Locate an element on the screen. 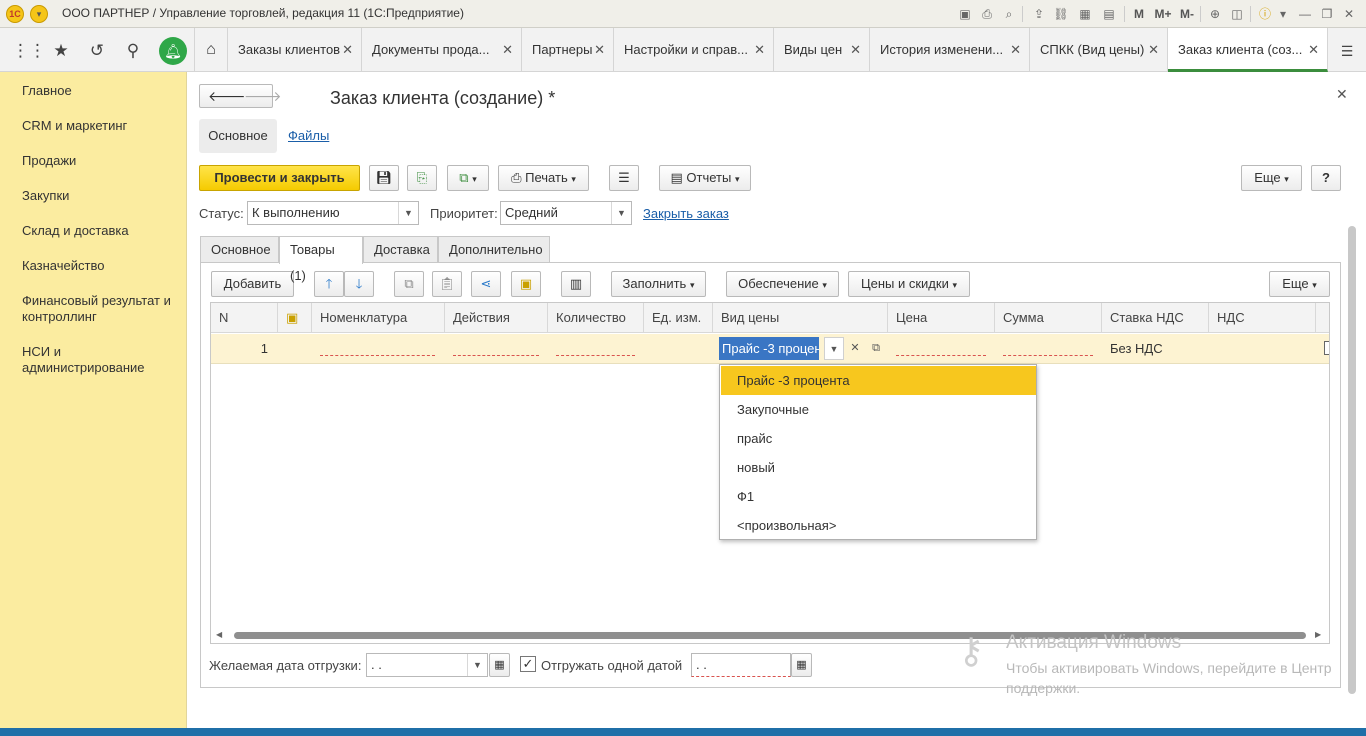 The height and width of the screenshot is (736, 1366). actions-cell is located at coordinates (496, 355).